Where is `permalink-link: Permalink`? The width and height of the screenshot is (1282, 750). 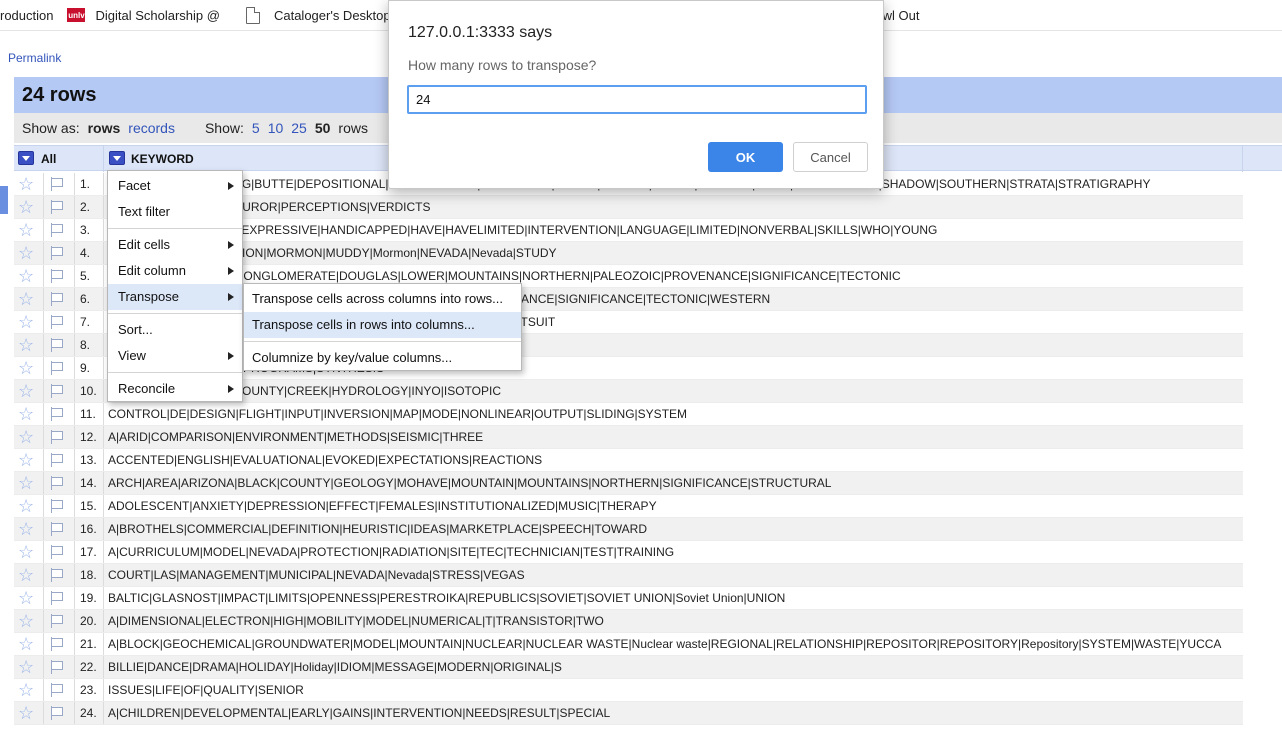
permalink-link: Permalink is located at coordinates (34, 58).